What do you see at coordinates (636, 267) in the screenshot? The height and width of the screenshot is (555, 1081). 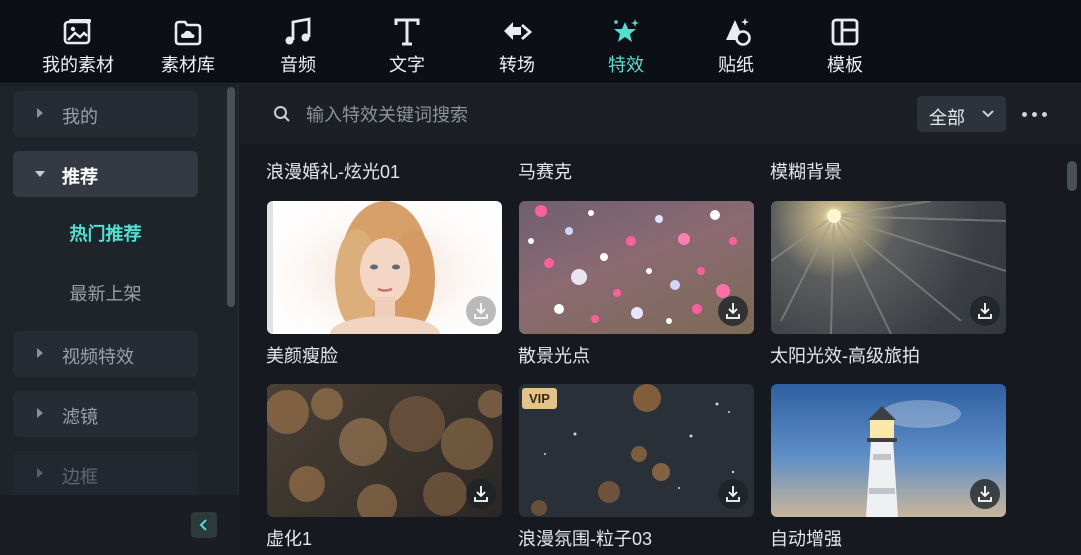 I see `effect-card-bokeh-dots` at bounding box center [636, 267].